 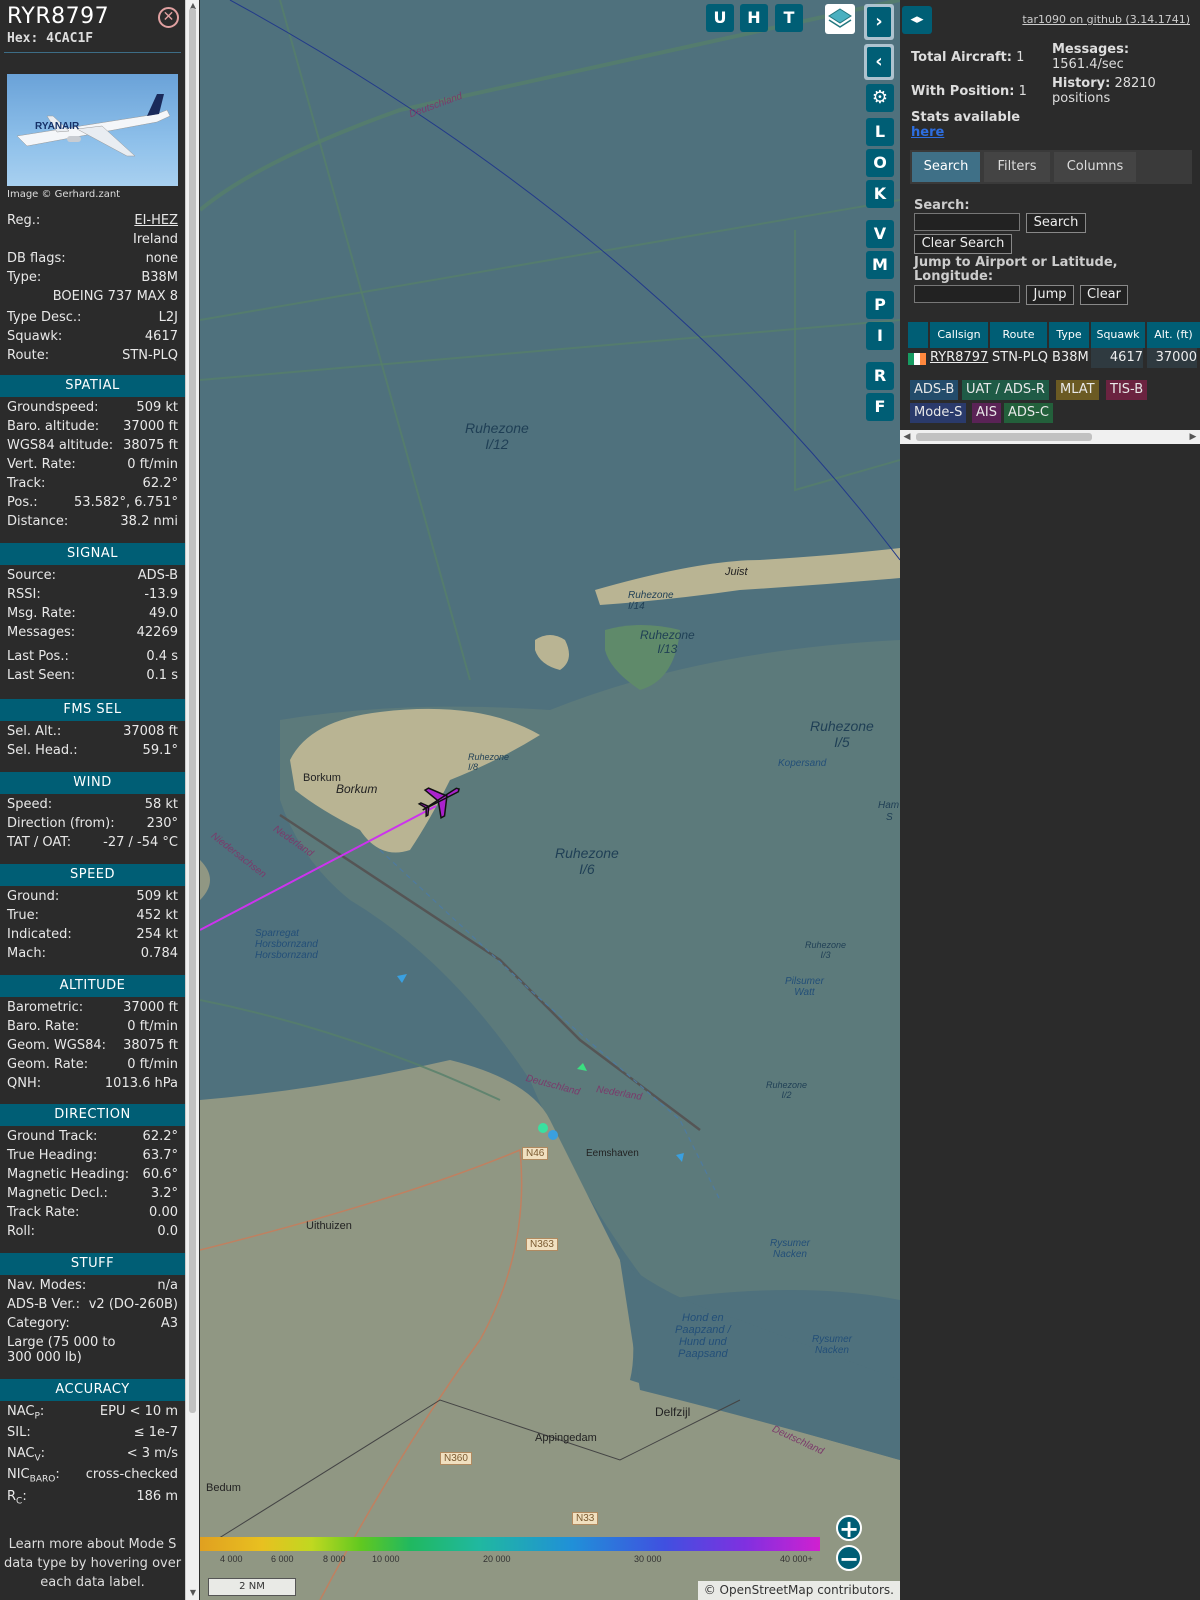 What do you see at coordinates (959, 335) in the screenshot?
I see `table-header-callsign: Callsign` at bounding box center [959, 335].